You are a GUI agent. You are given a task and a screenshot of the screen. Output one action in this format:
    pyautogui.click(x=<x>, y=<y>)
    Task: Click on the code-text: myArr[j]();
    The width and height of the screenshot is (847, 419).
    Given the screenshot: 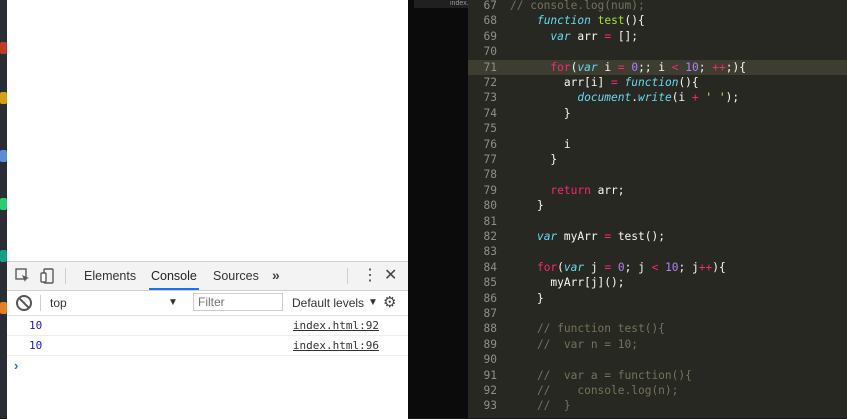 What is the action you would take?
    pyautogui.click(x=567, y=282)
    